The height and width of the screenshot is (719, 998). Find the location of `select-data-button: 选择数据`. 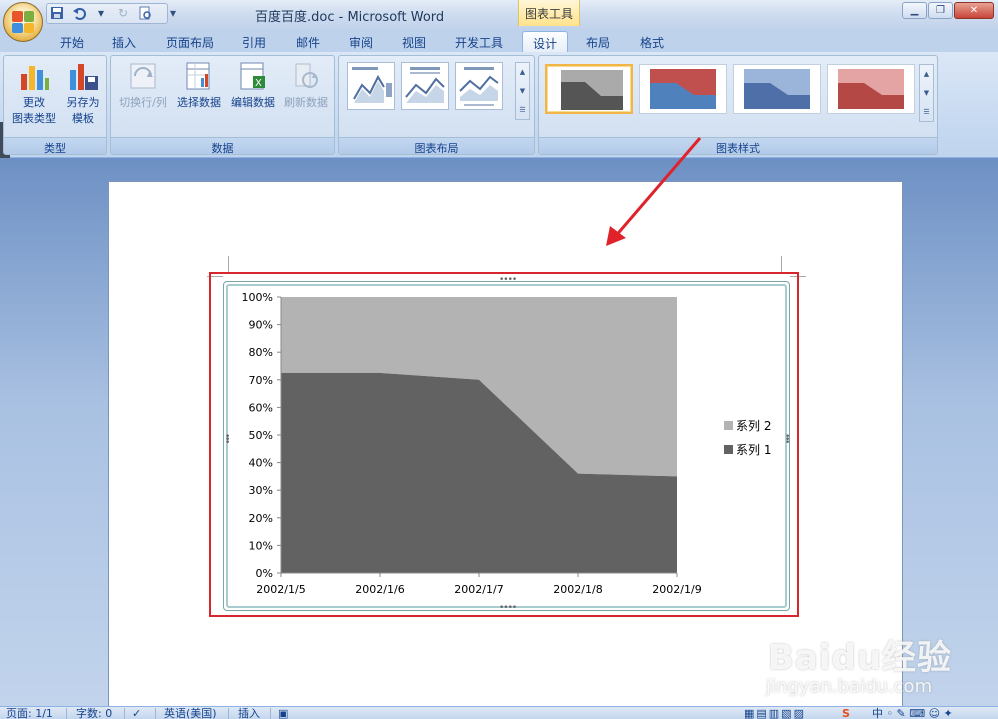

select-data-button: 选择数据 is located at coordinates (199, 85).